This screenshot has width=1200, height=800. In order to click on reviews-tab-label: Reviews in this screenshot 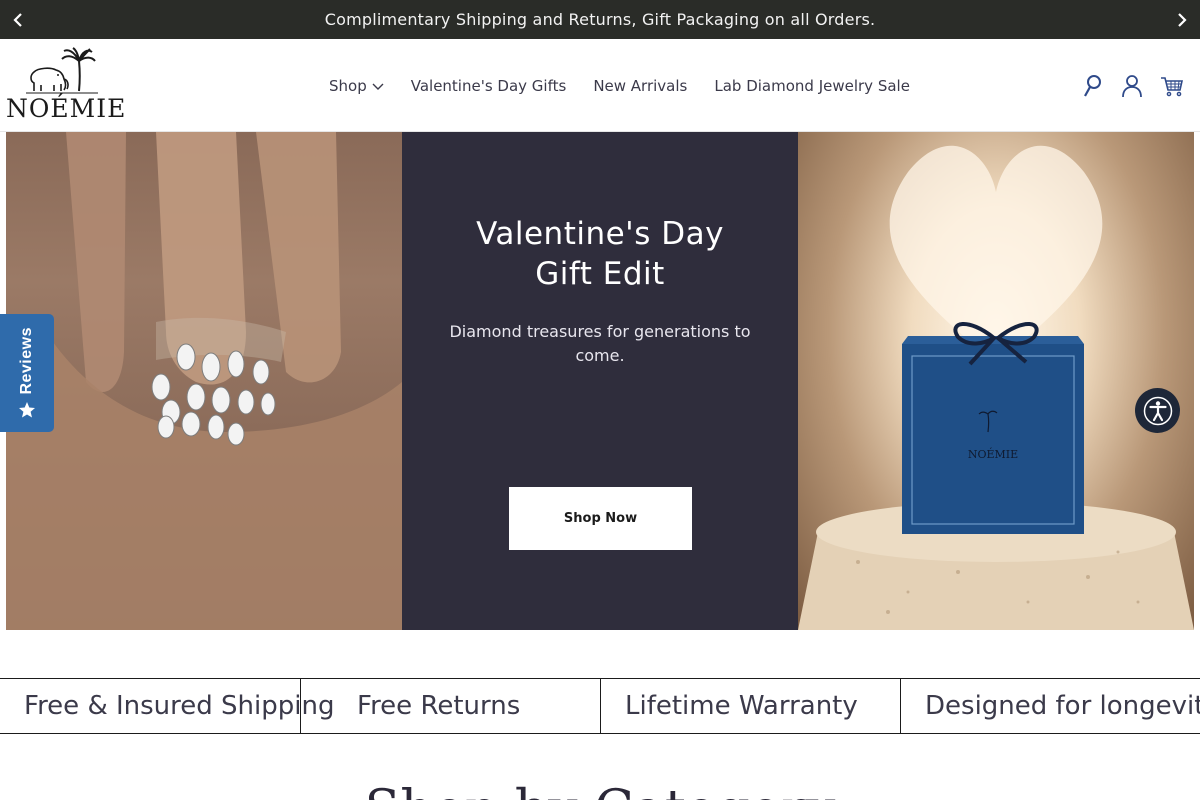, I will do `click(26, 361)`.